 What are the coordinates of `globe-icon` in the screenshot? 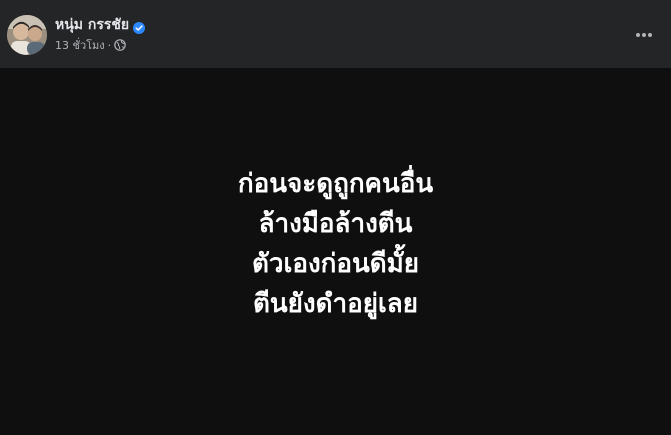 It's located at (120, 45).